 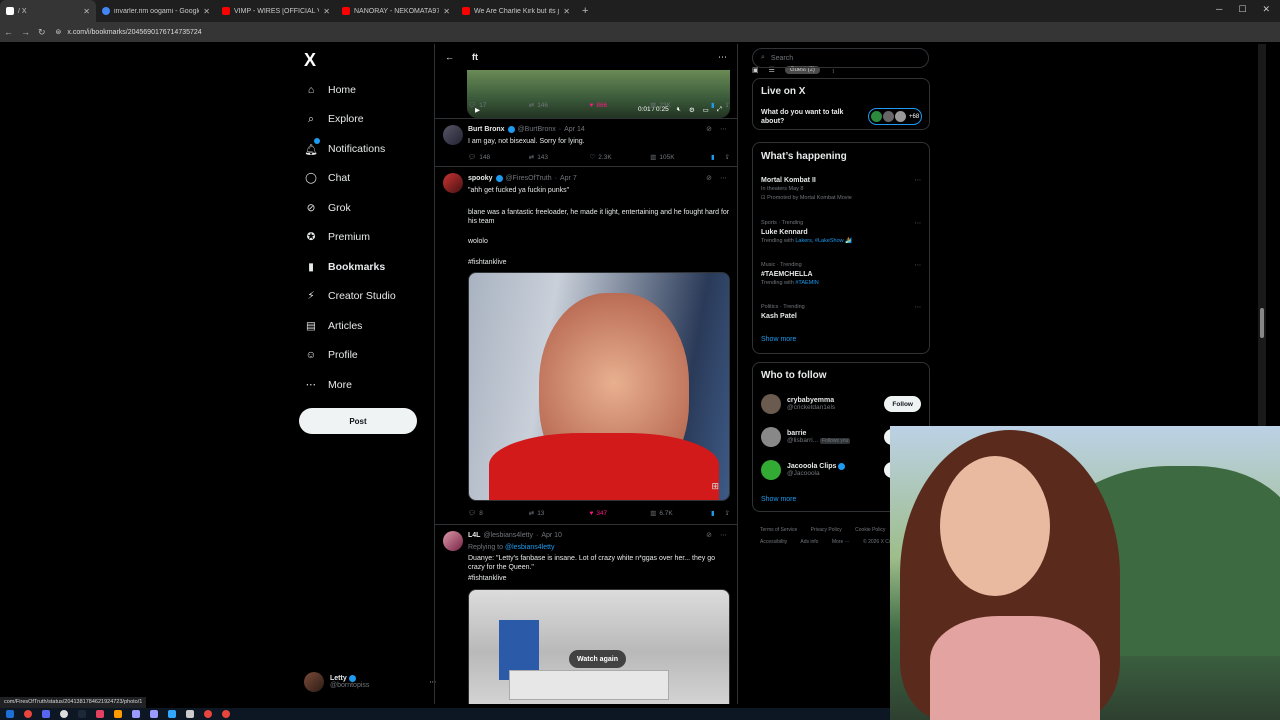 I want to click on scrollbar-thumb, so click(x=1262, y=323).